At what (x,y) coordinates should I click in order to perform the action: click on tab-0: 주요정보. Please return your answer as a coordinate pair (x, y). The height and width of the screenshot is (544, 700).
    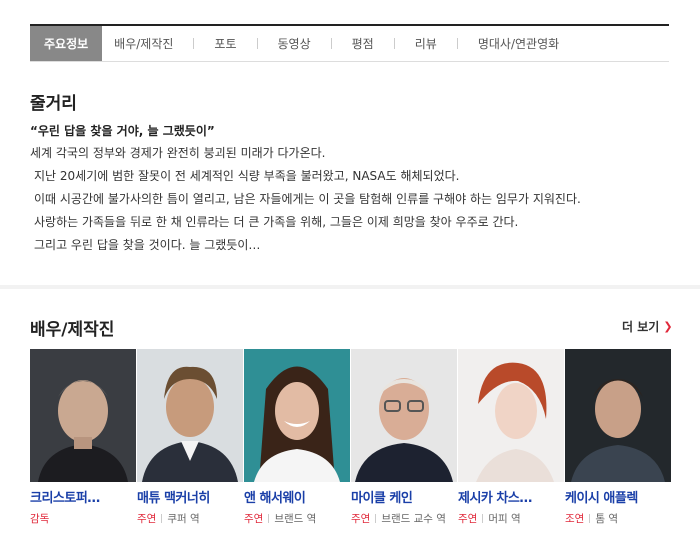
    Looking at the image, I should click on (66, 43).